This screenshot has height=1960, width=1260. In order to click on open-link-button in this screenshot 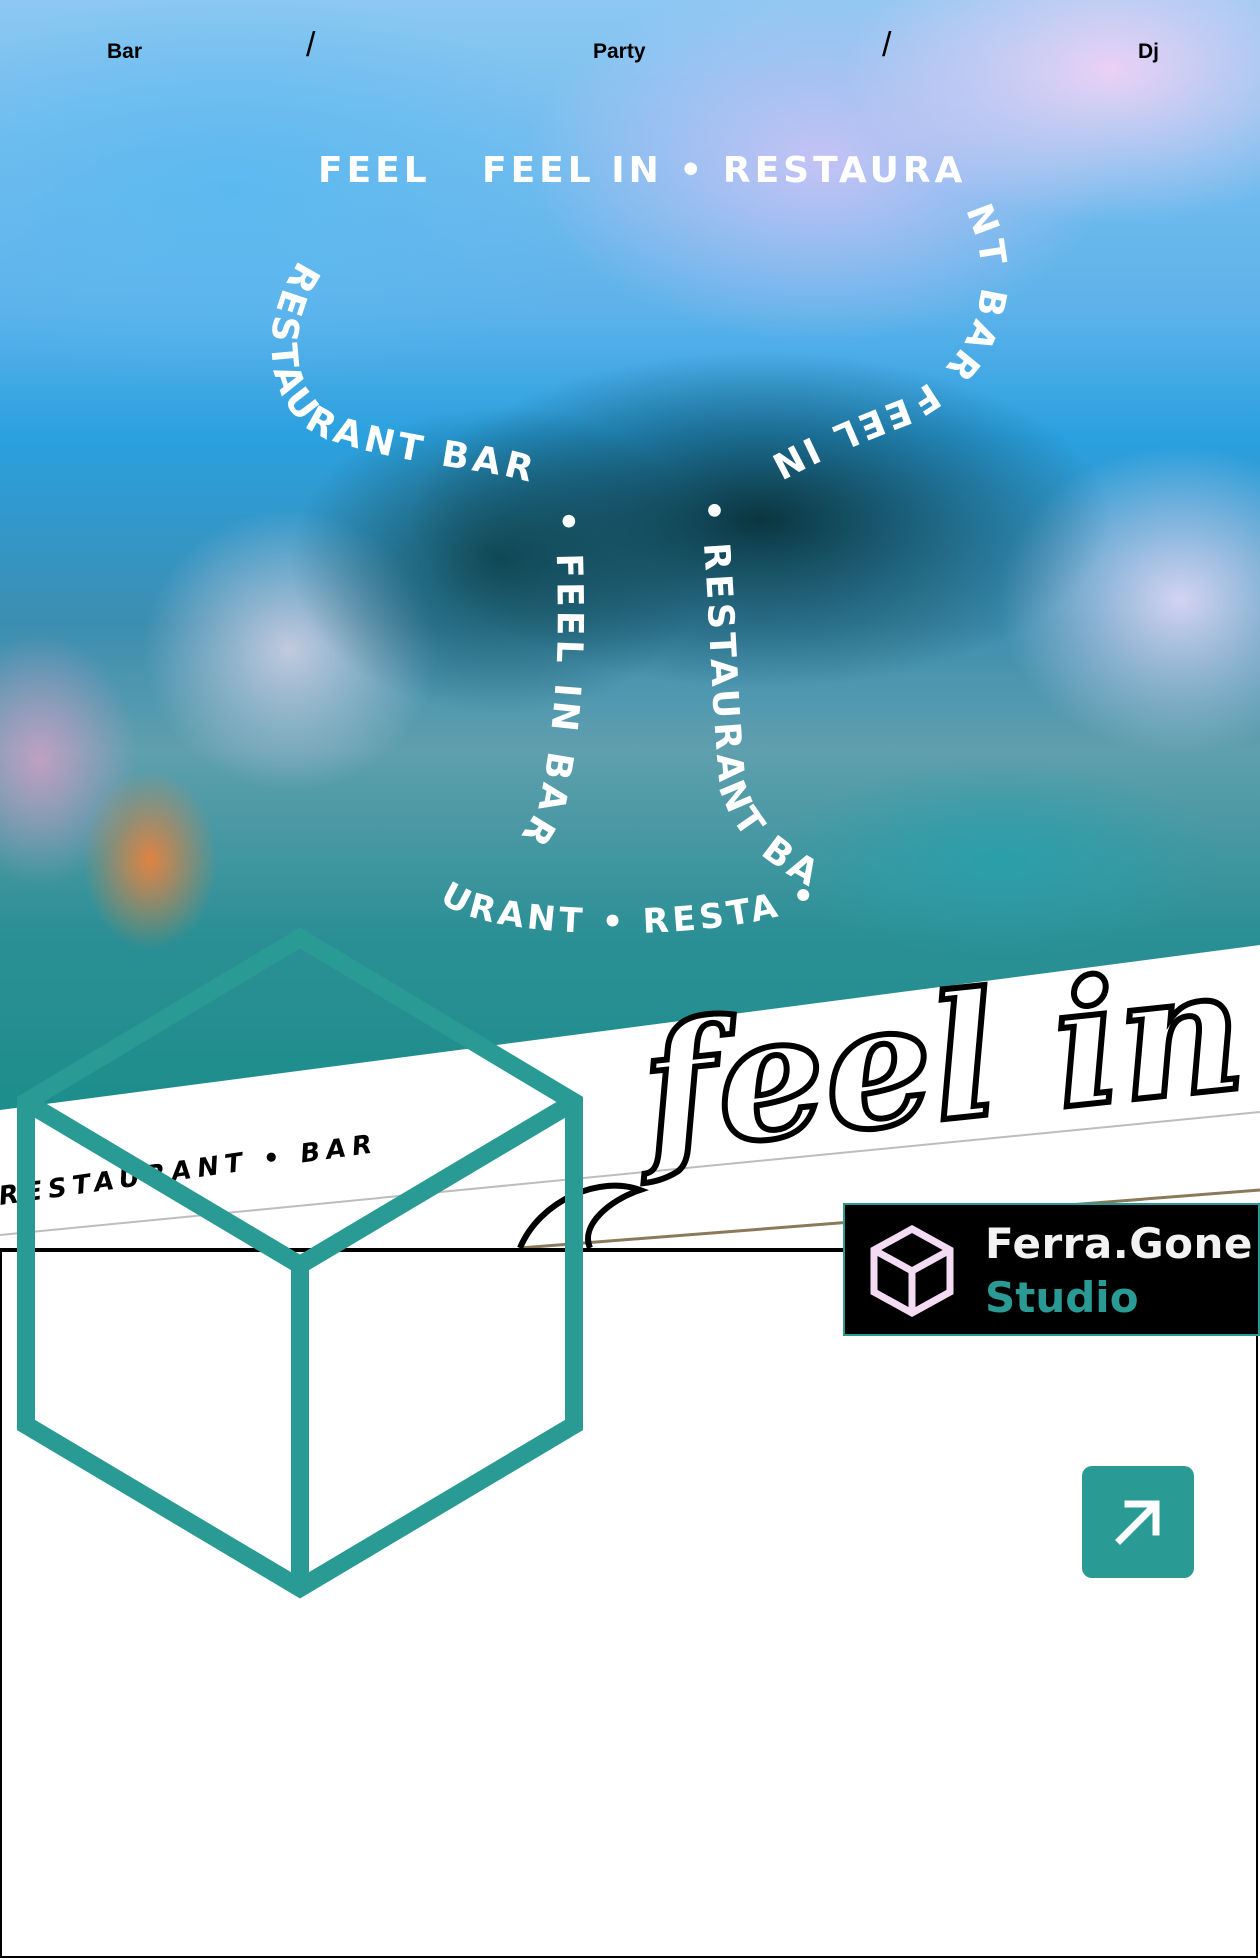, I will do `click(1138, 1522)`.